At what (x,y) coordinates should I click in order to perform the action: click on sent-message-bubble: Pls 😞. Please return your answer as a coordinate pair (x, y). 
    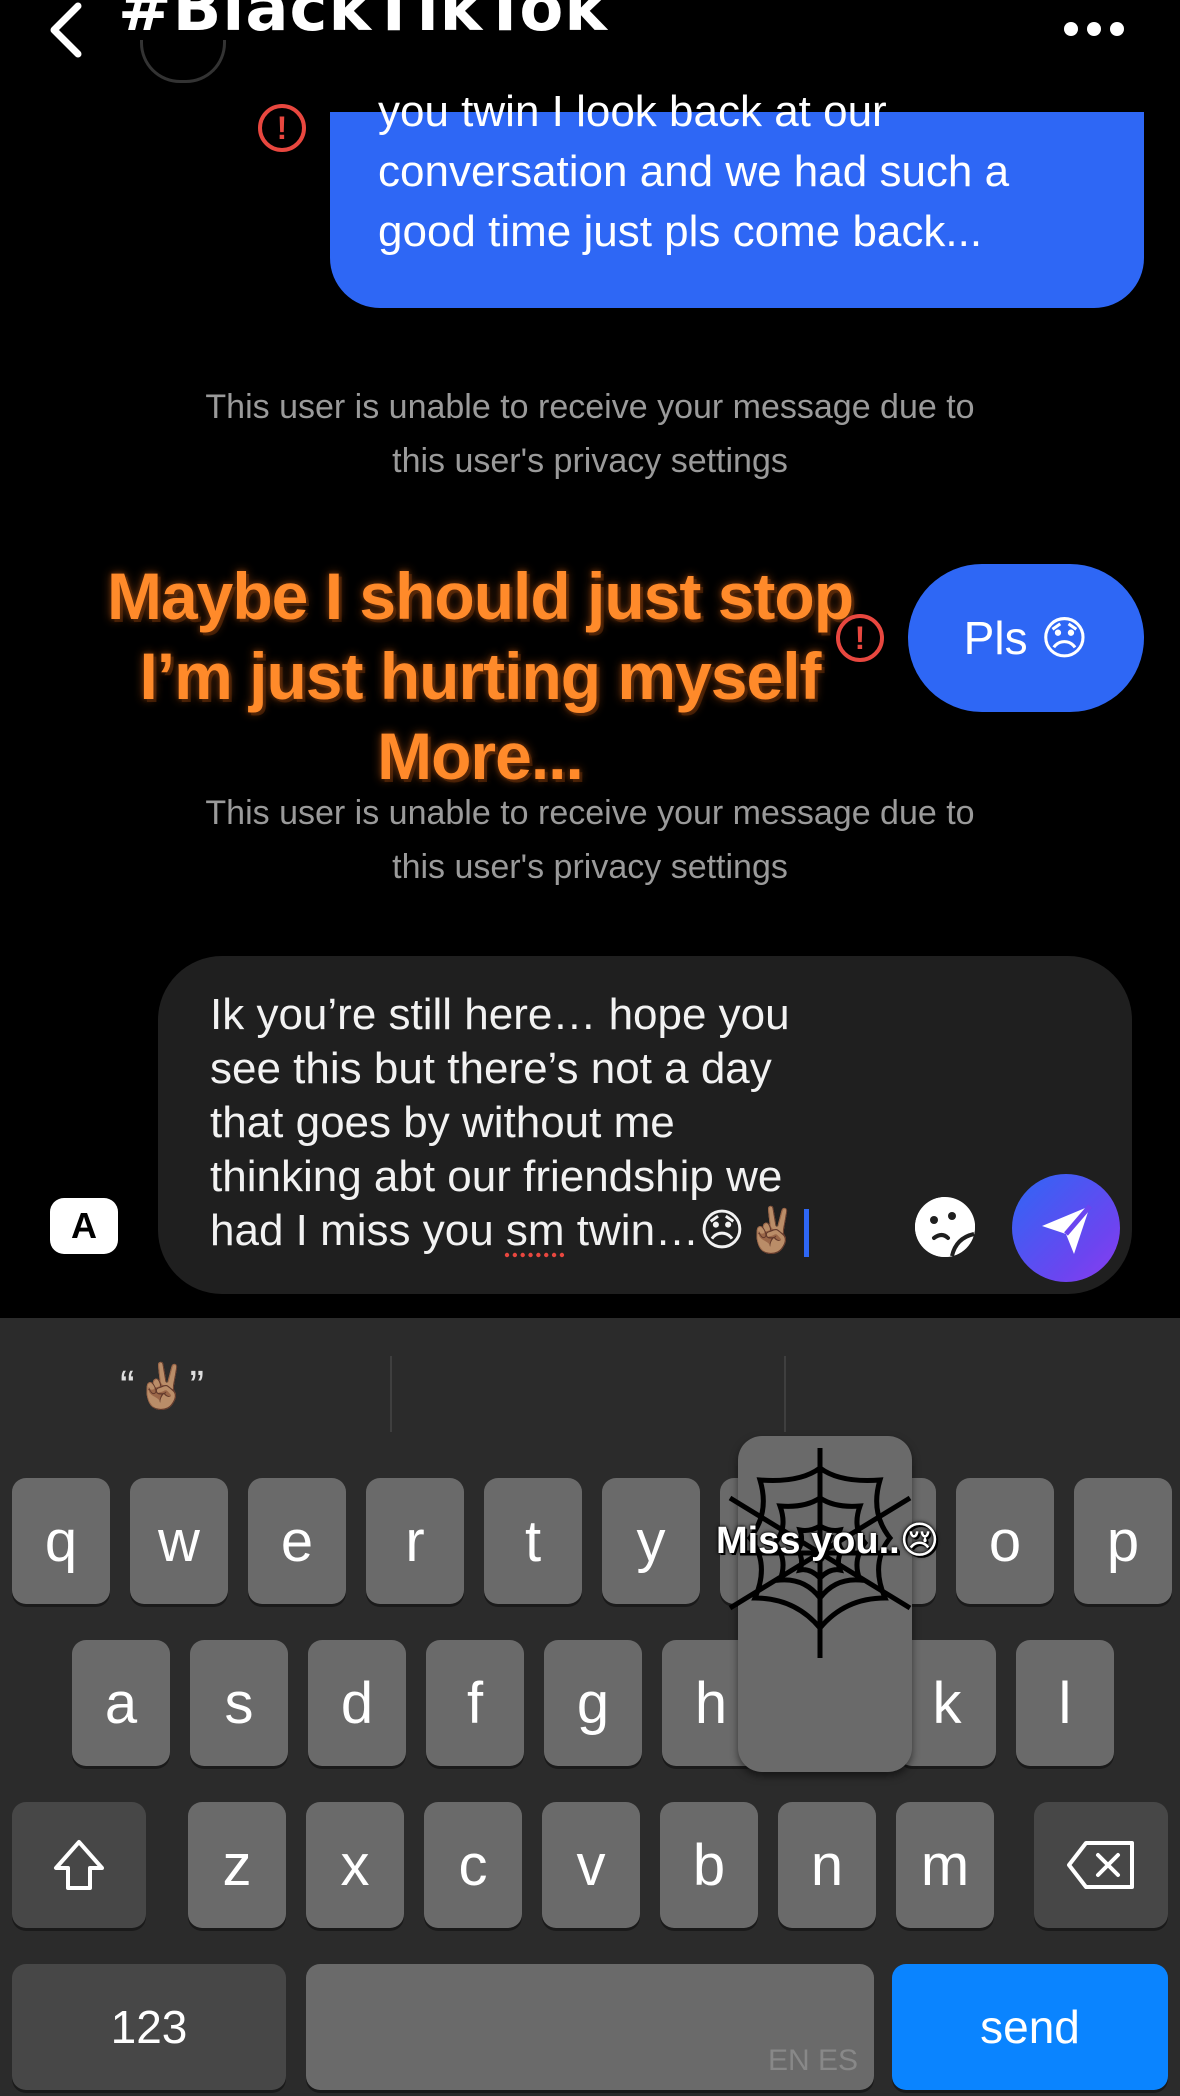
    Looking at the image, I should click on (1026, 638).